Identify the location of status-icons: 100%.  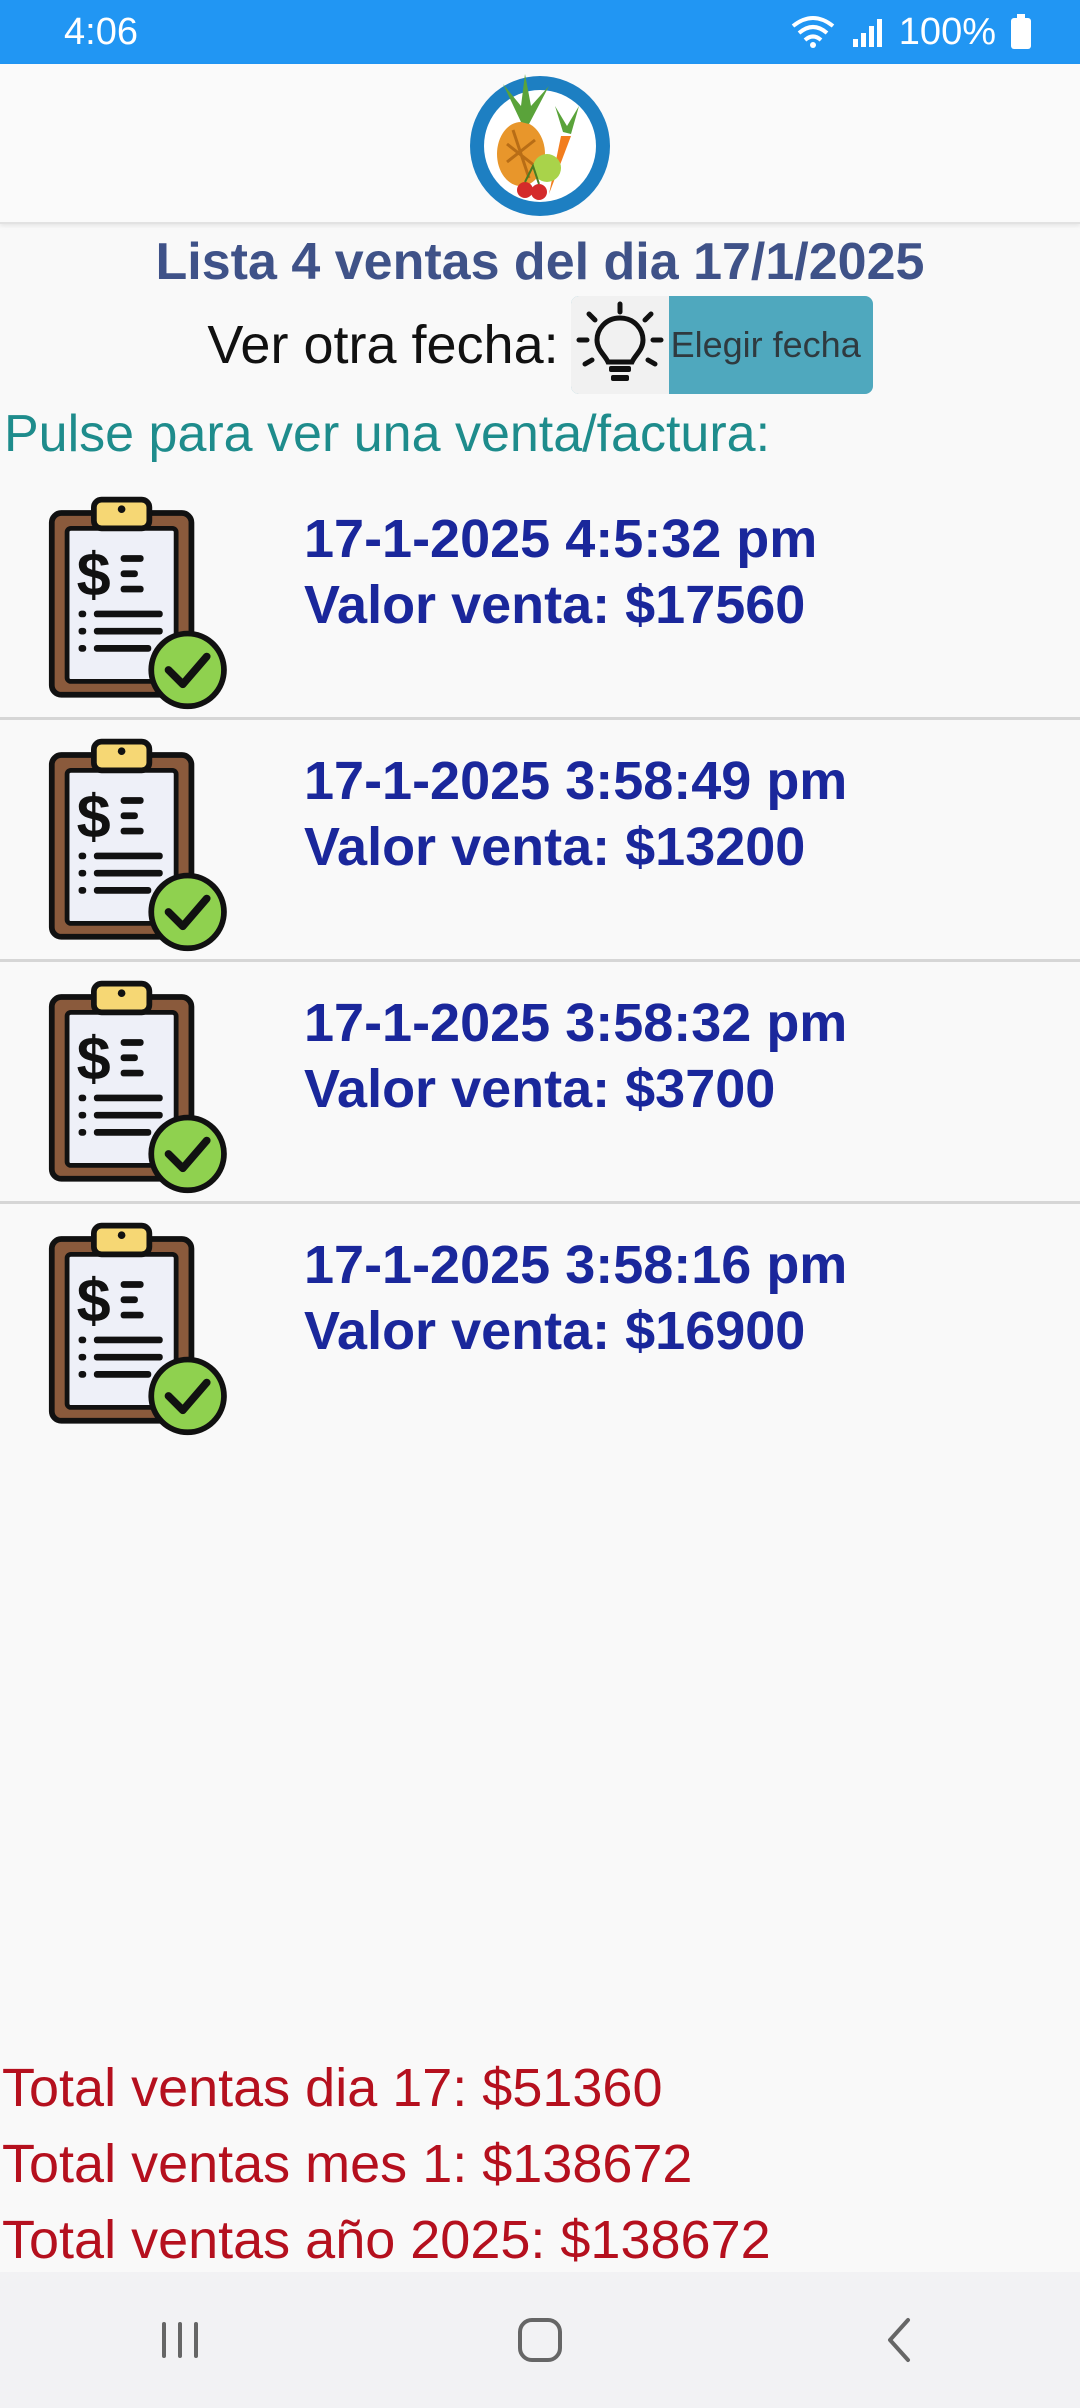
(910, 32).